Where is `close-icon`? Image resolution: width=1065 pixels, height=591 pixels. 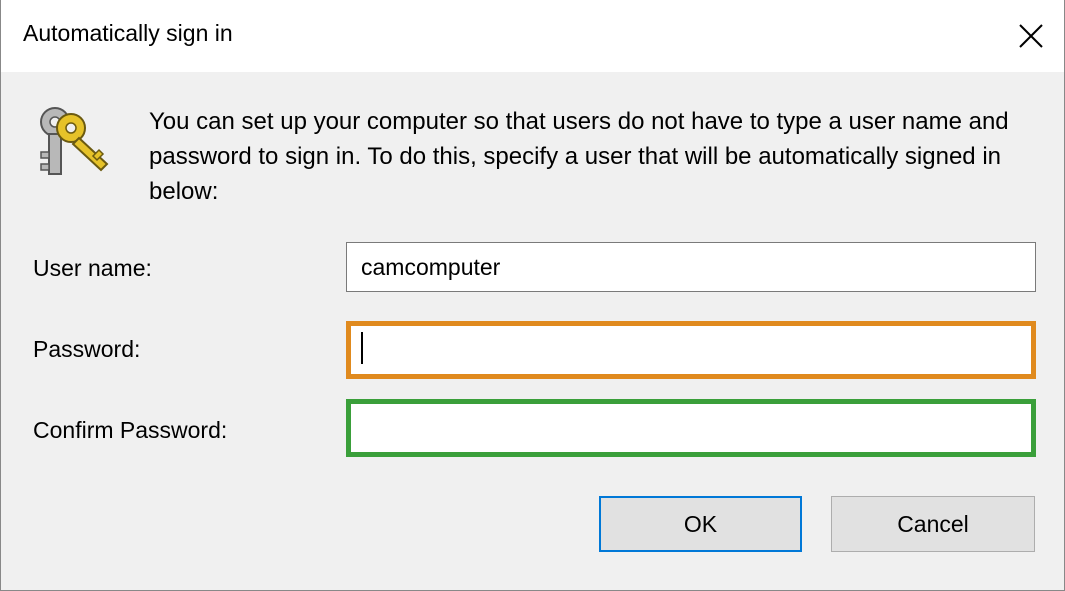 close-icon is located at coordinates (1031, 36).